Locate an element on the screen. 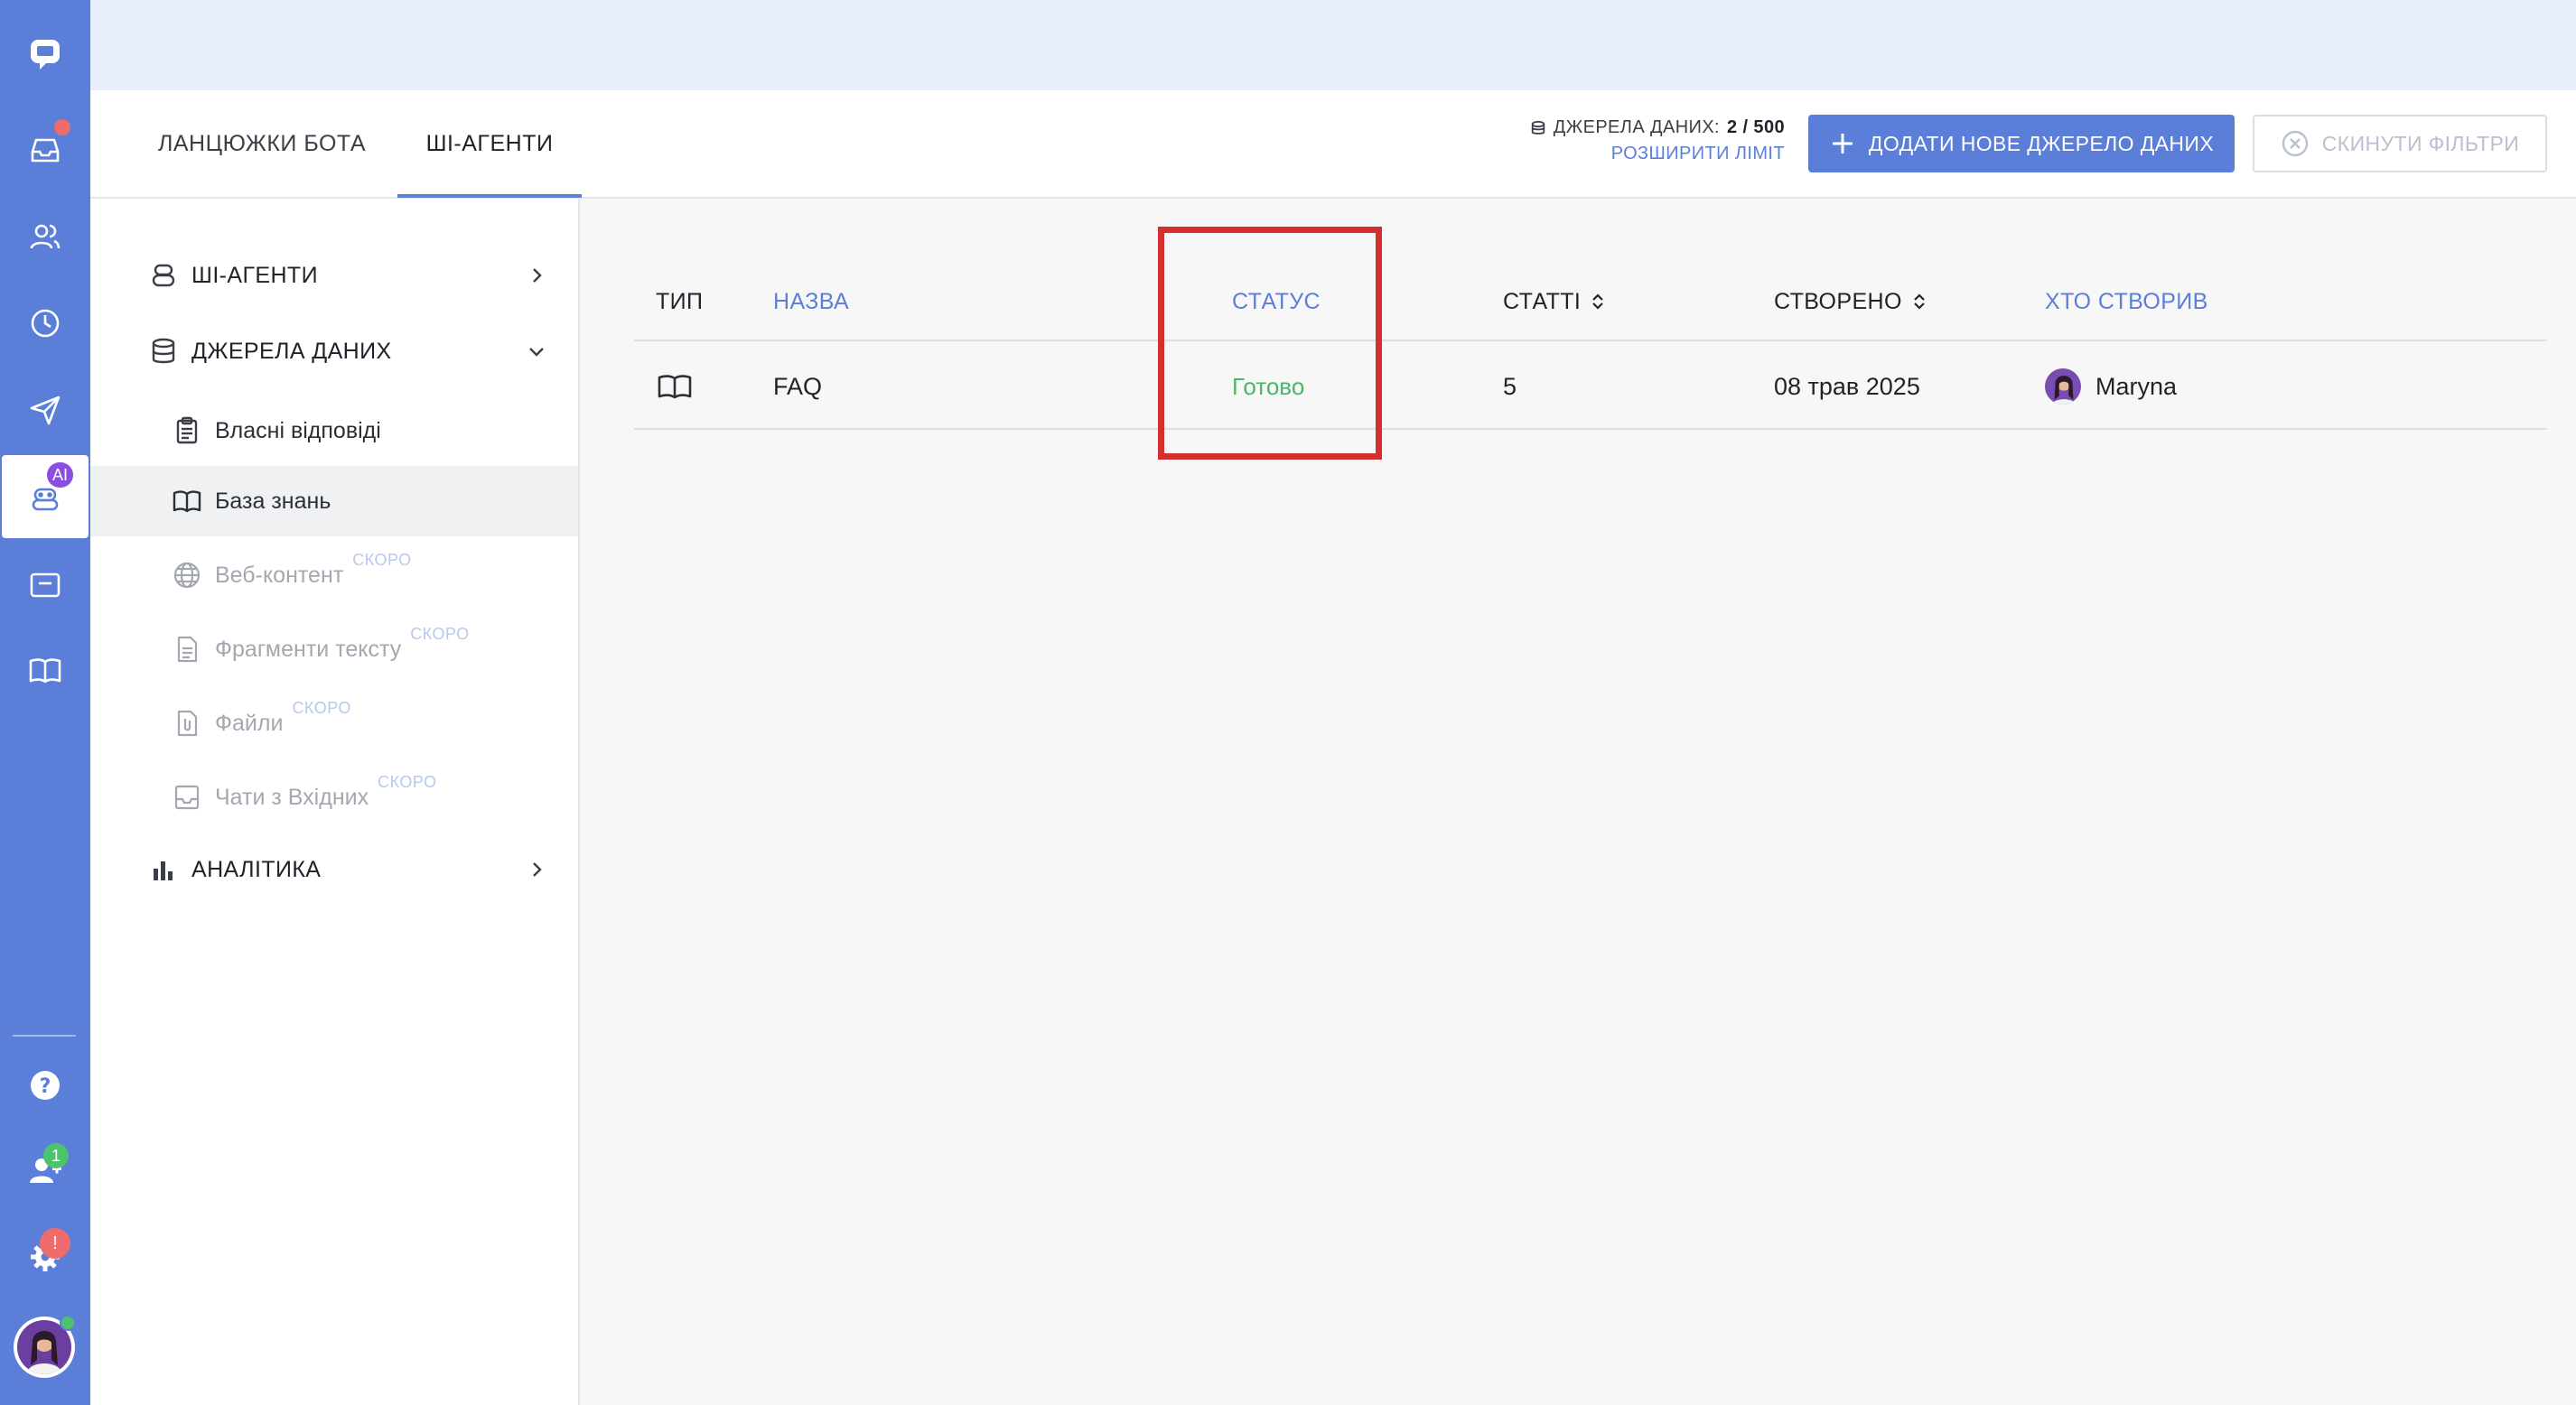 The height and width of the screenshot is (1405, 2576). file-clip-icon is located at coordinates (187, 723).